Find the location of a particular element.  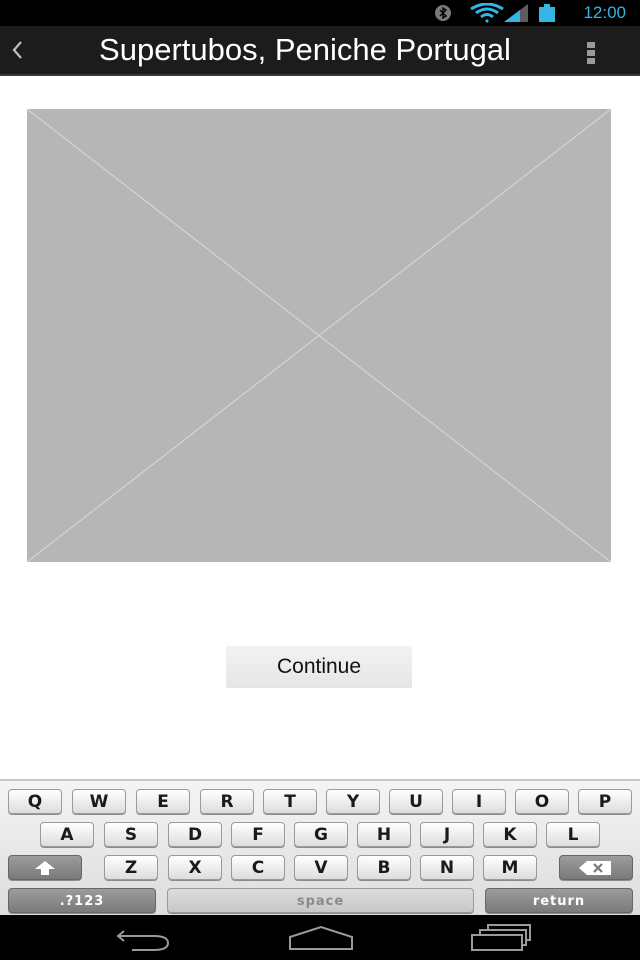

key-l: L is located at coordinates (573, 834).